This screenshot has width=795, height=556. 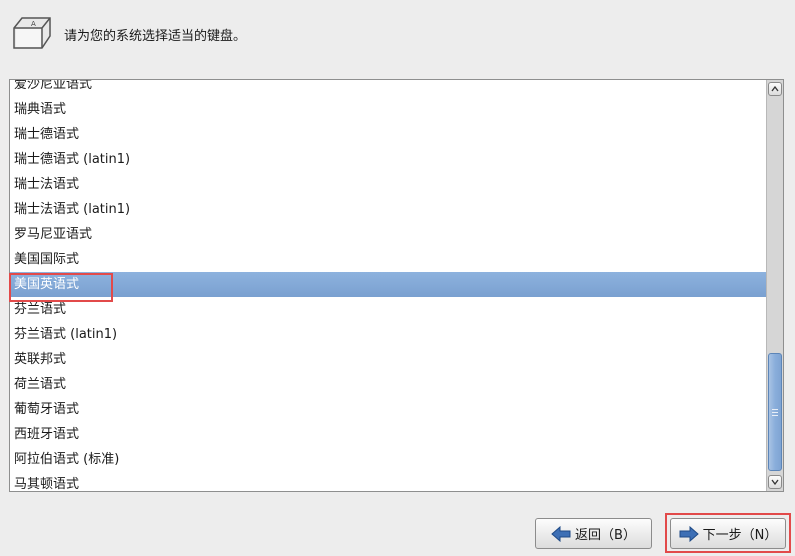 I want to click on list-item: 英联邦式, so click(x=388, y=359).